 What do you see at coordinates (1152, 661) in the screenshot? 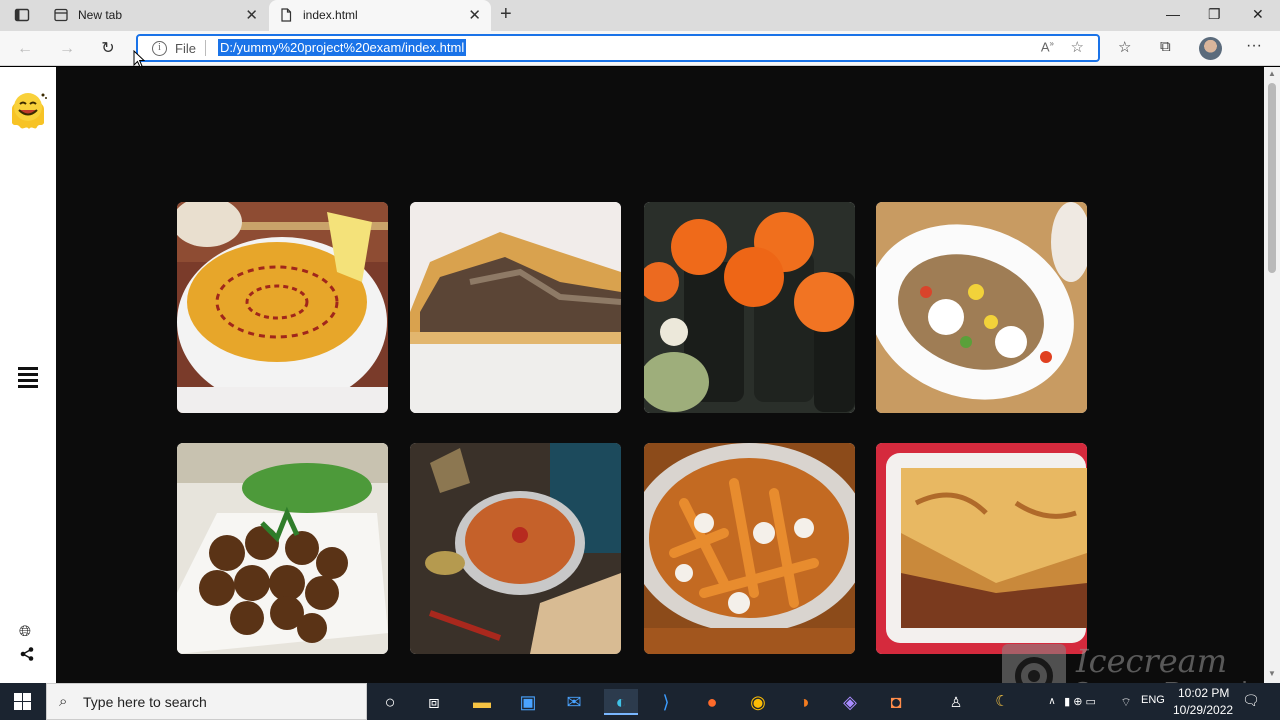
I see `watermark-title: Icecream` at bounding box center [1152, 661].